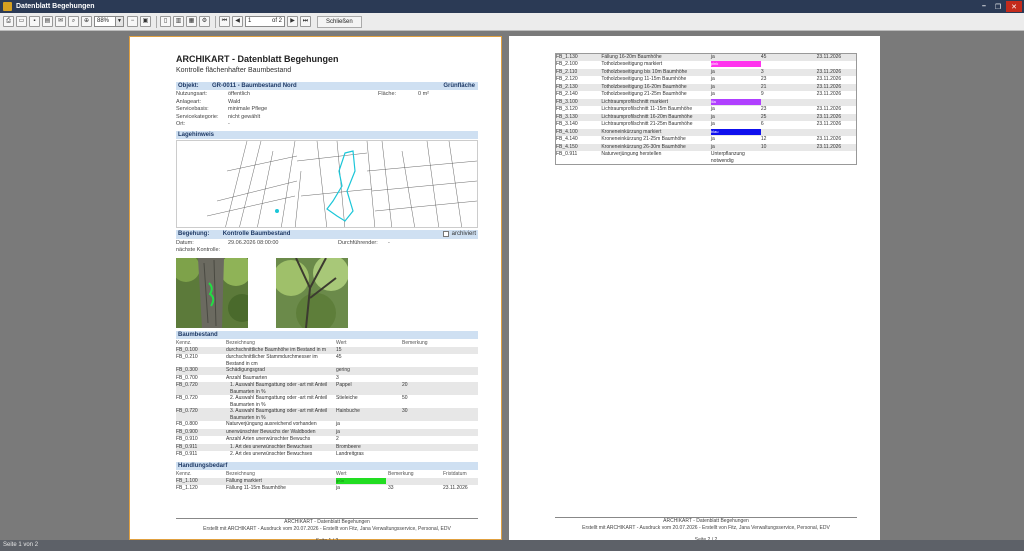  Describe the element at coordinates (234, 70) in the screenshot. I see `report-subtitle: Kontrolle flächenhafter Baumbestand` at that location.